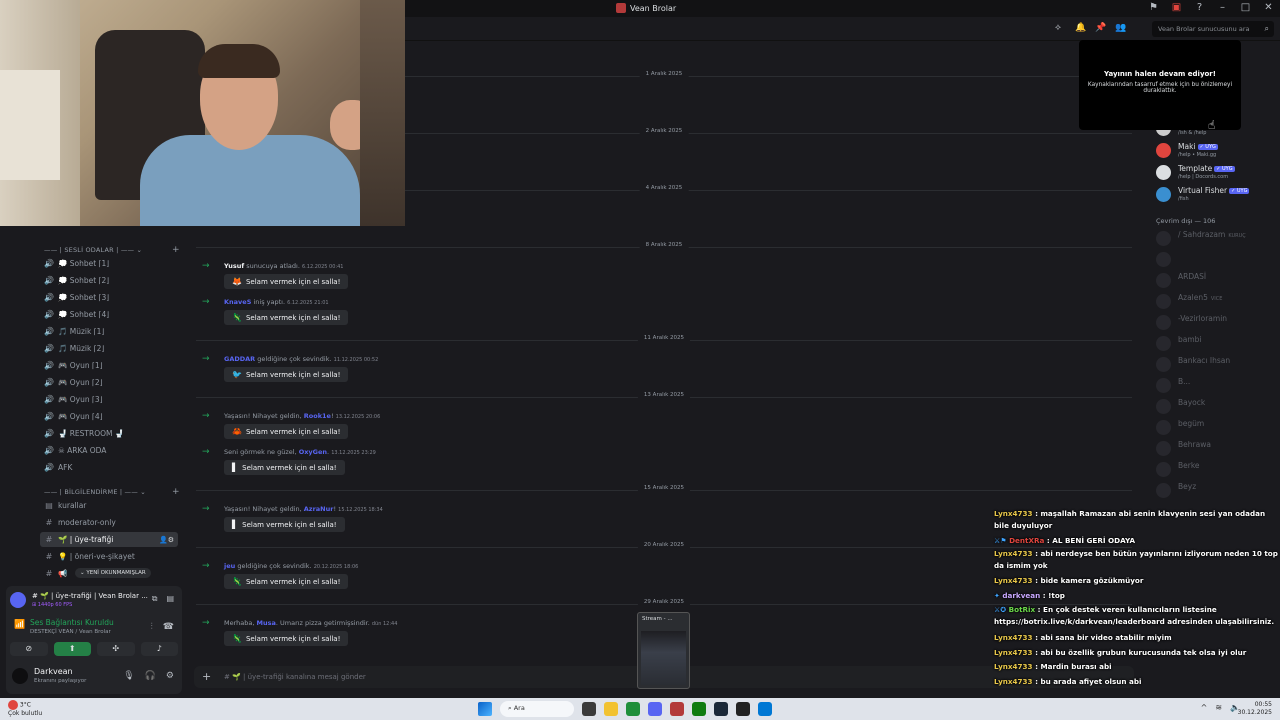 This screenshot has width=1280, height=720. Describe the element at coordinates (1218, 239) in the screenshot. I see `member-item: / Sahdrazam KURUÇ` at that location.